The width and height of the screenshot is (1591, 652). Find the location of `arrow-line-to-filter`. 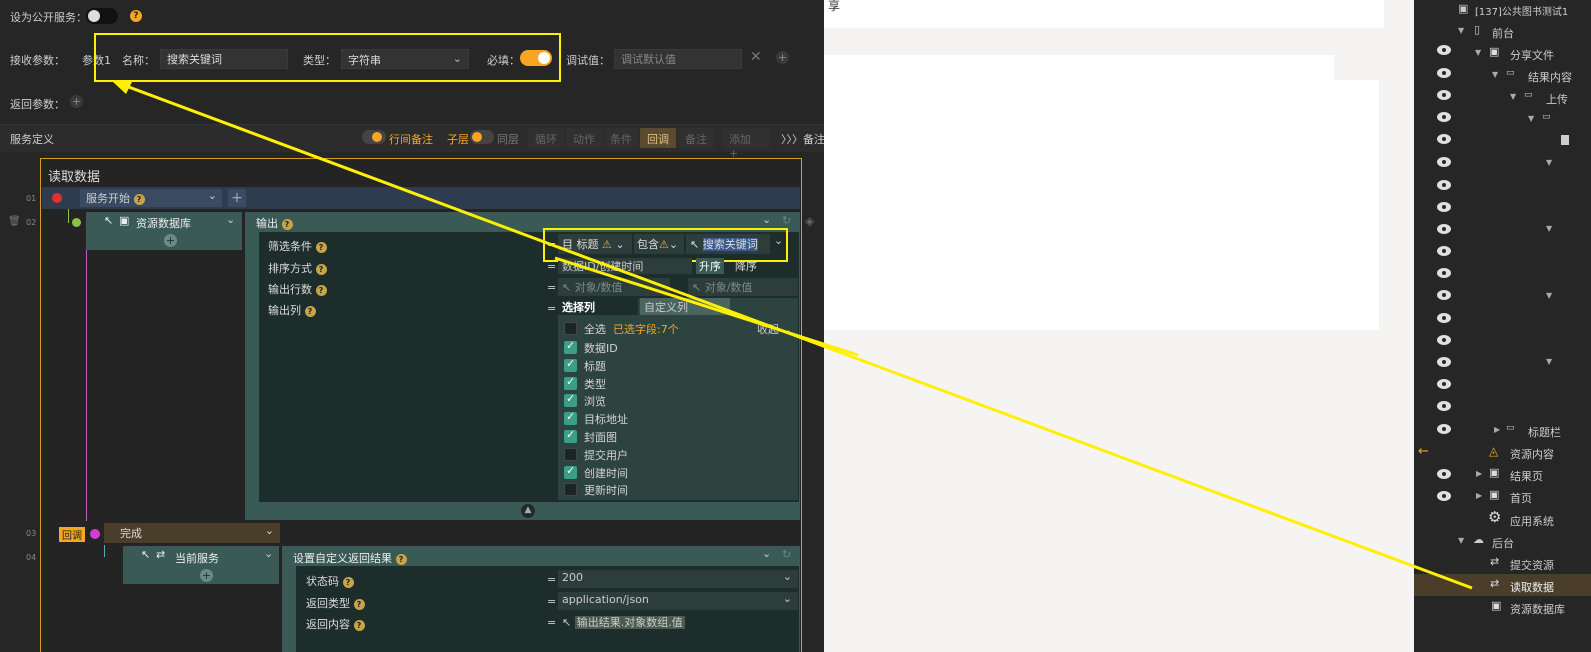

arrow-line-to-filter is located at coordinates (706, 306).